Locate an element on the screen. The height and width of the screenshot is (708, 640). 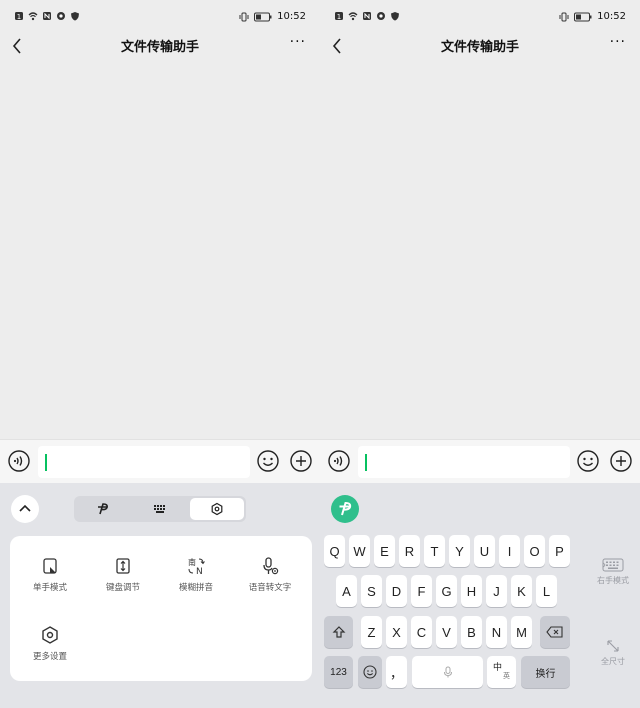
key-f: F is located at coordinates (421, 591).